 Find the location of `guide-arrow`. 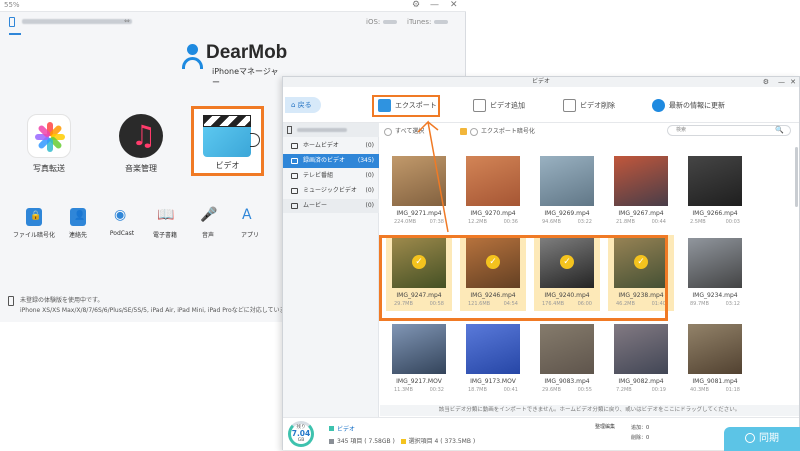

guide-arrow is located at coordinates (433, 176).